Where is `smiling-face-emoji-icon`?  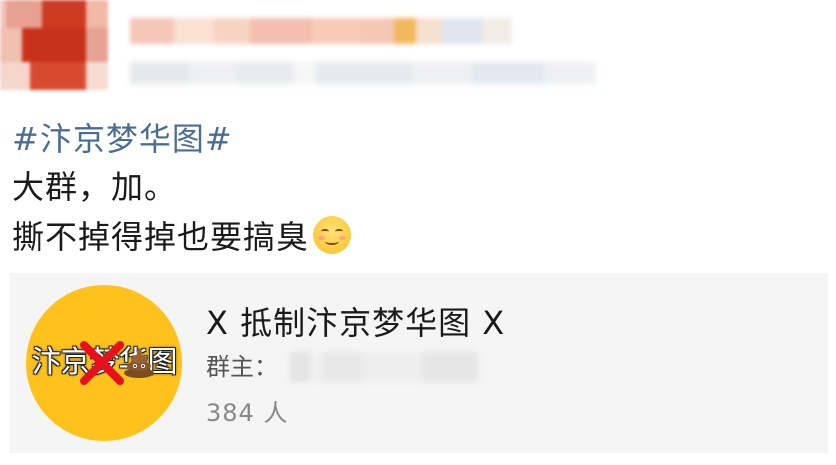 smiling-face-emoji-icon is located at coordinates (332, 235).